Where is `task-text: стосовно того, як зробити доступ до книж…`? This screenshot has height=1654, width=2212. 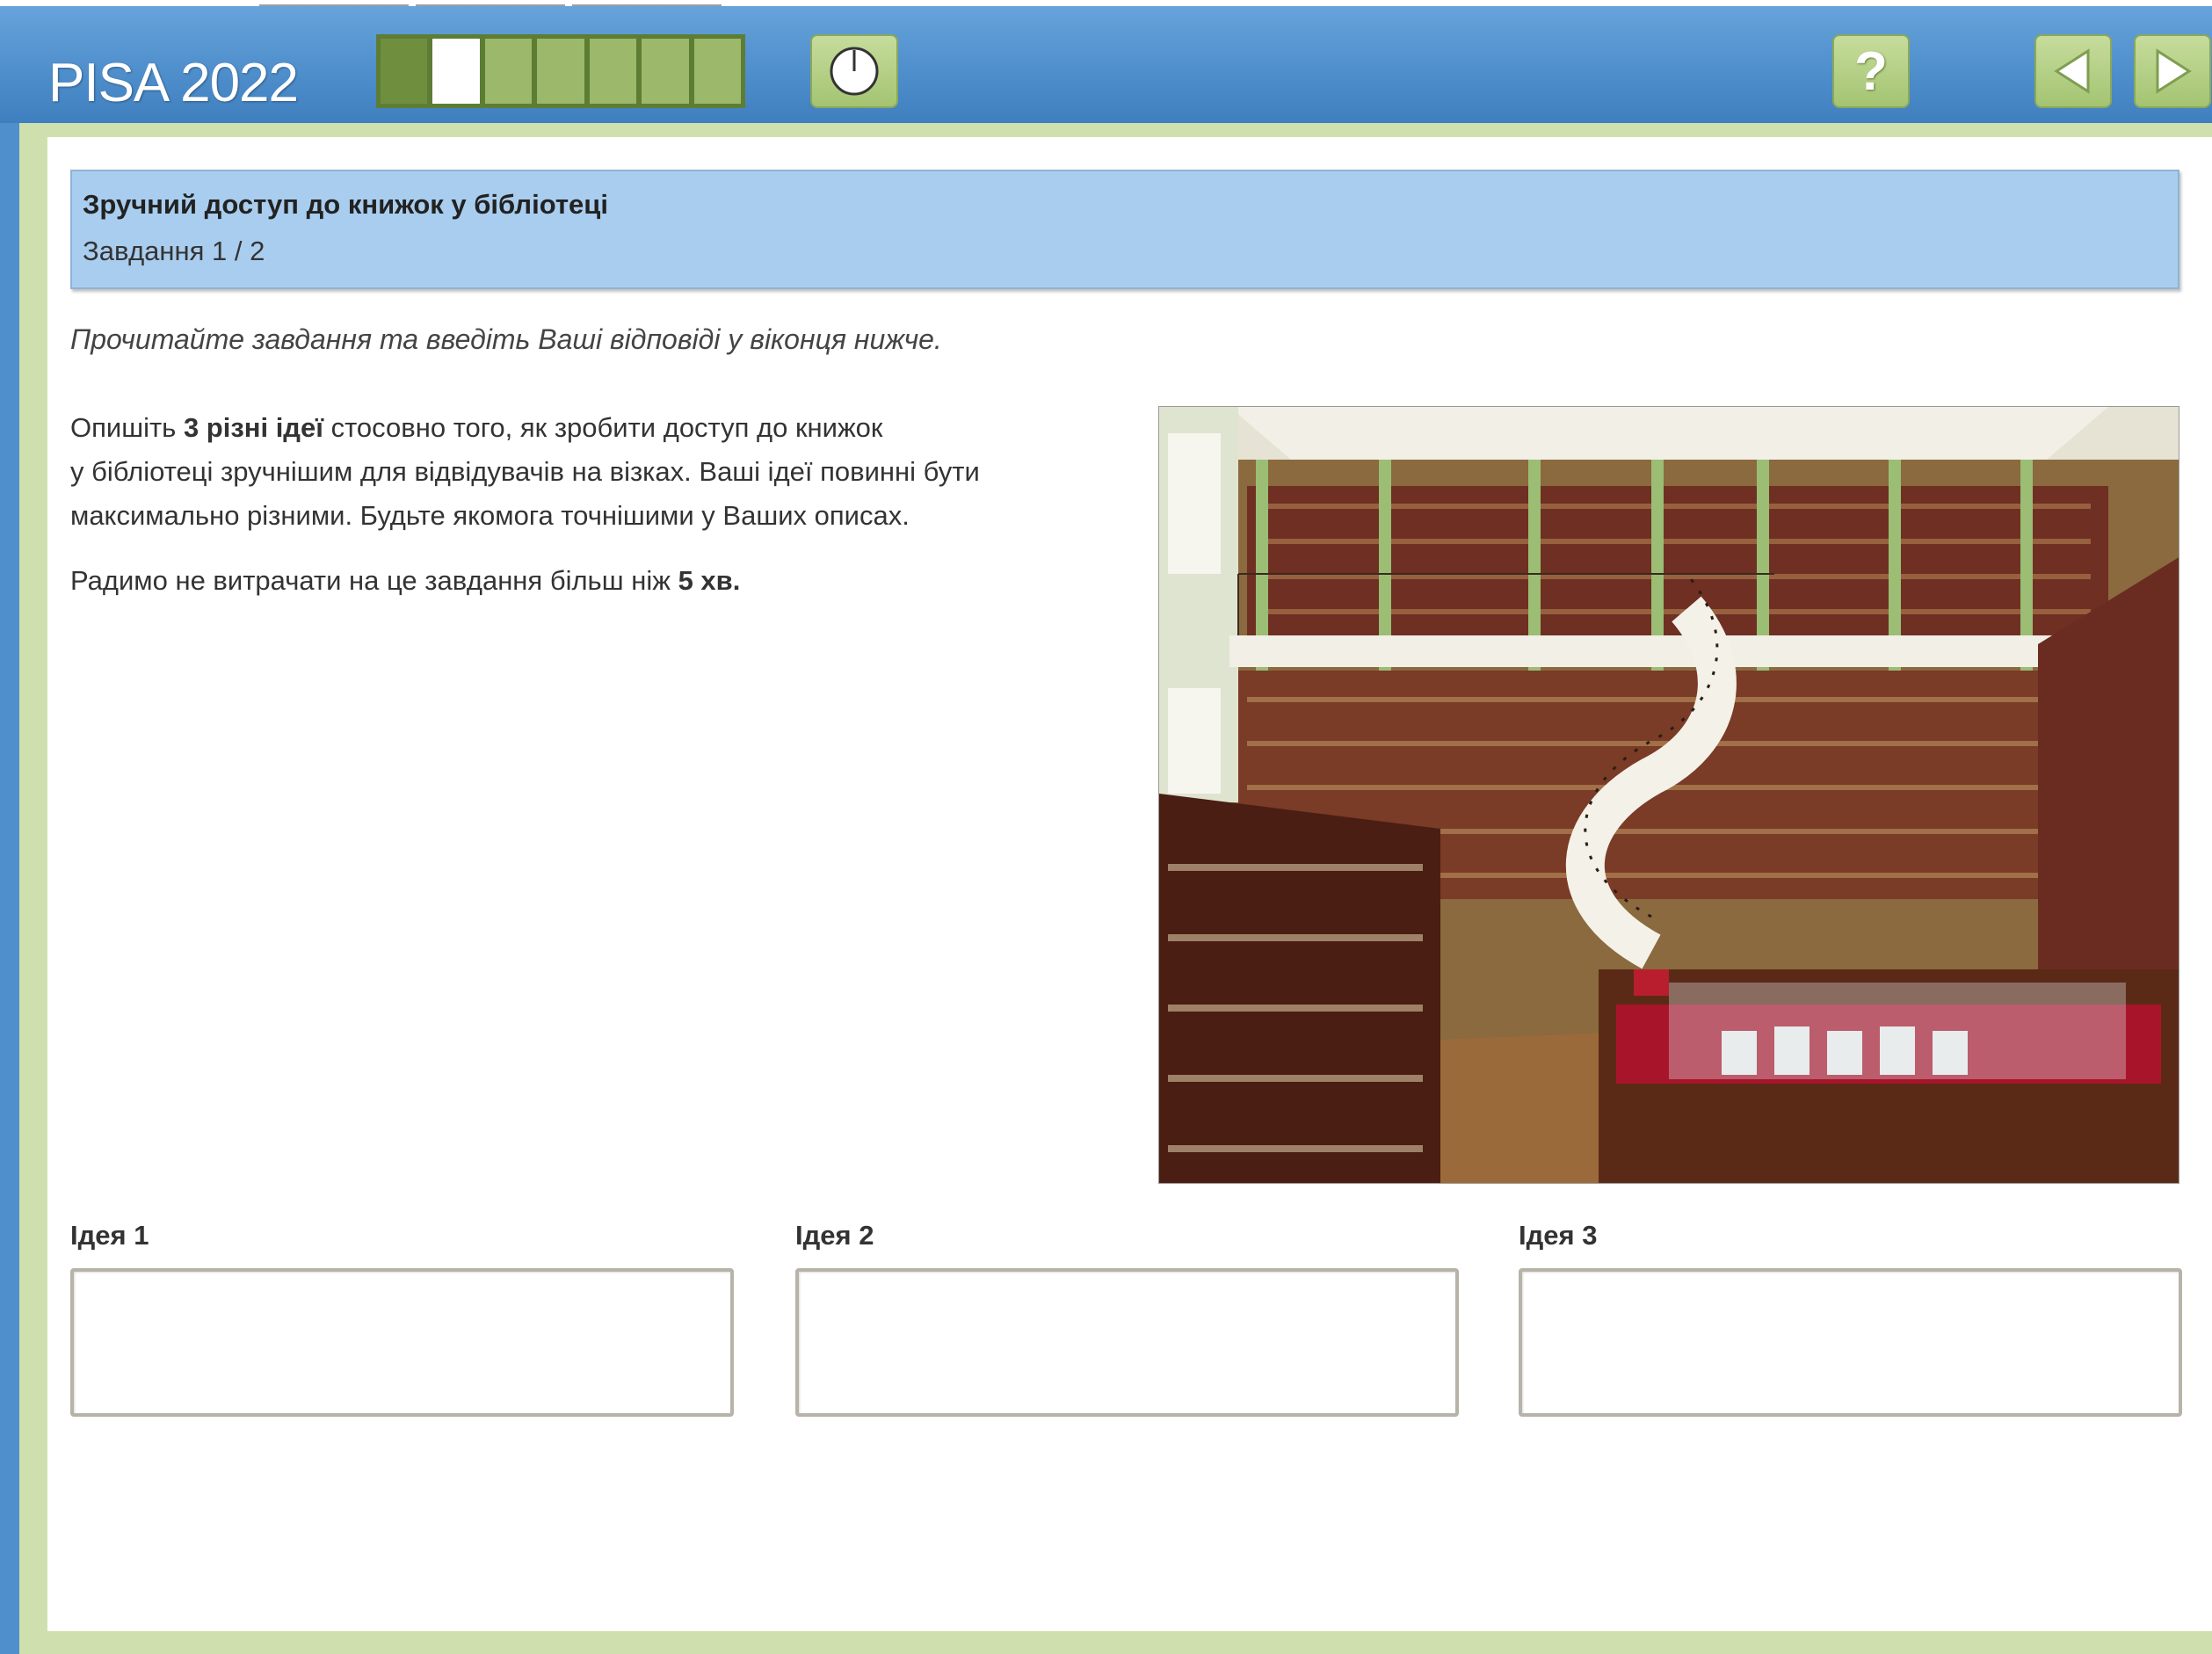
task-text: стосовно того, як зробити доступ до книж… is located at coordinates (603, 427).